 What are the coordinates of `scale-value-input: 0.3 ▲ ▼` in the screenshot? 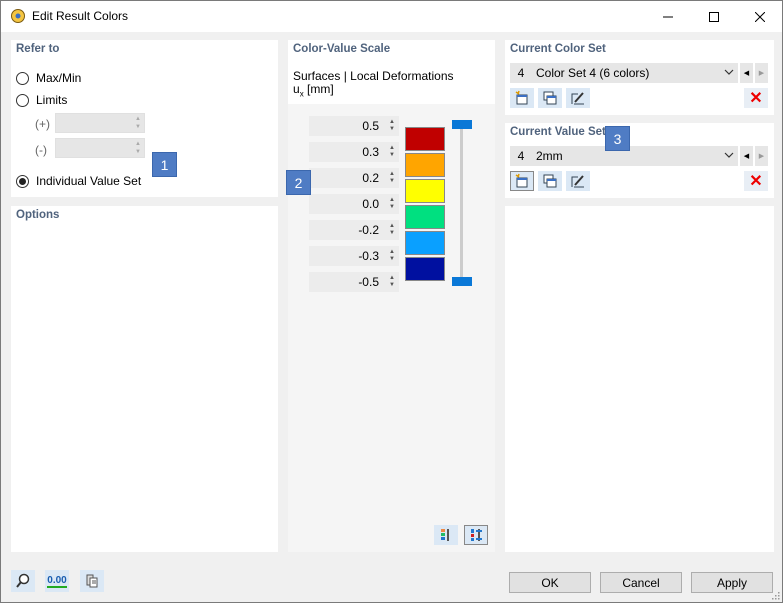 It's located at (354, 152).